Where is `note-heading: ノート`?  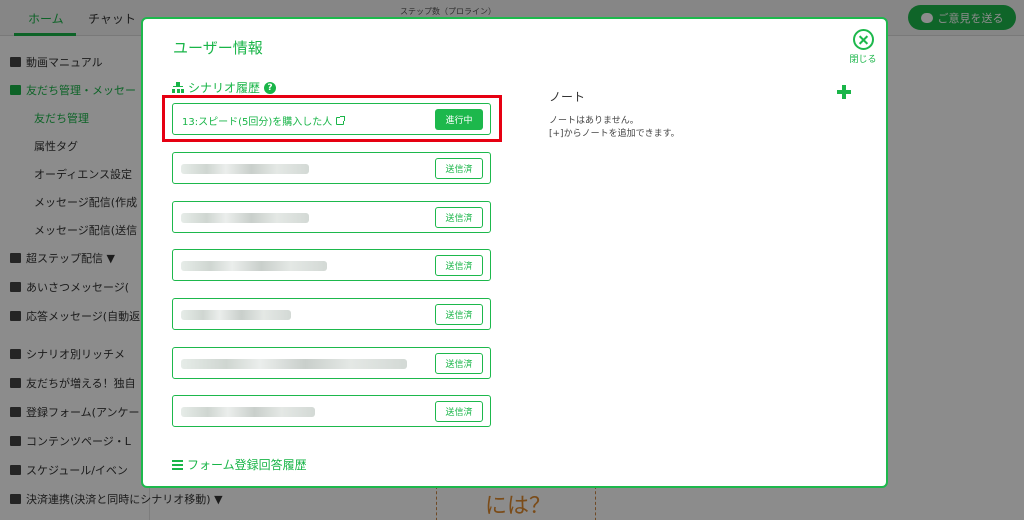 note-heading: ノート is located at coordinates (567, 97).